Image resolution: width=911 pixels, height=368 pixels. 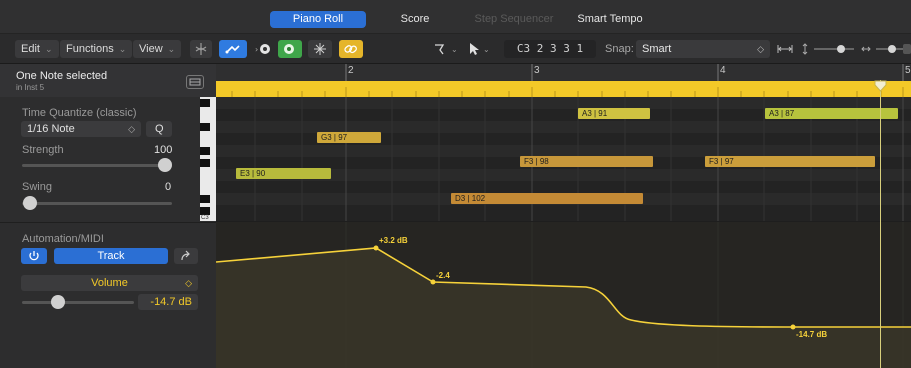 What do you see at coordinates (586, 161) in the screenshot?
I see `midi-note: F3 | 98` at bounding box center [586, 161].